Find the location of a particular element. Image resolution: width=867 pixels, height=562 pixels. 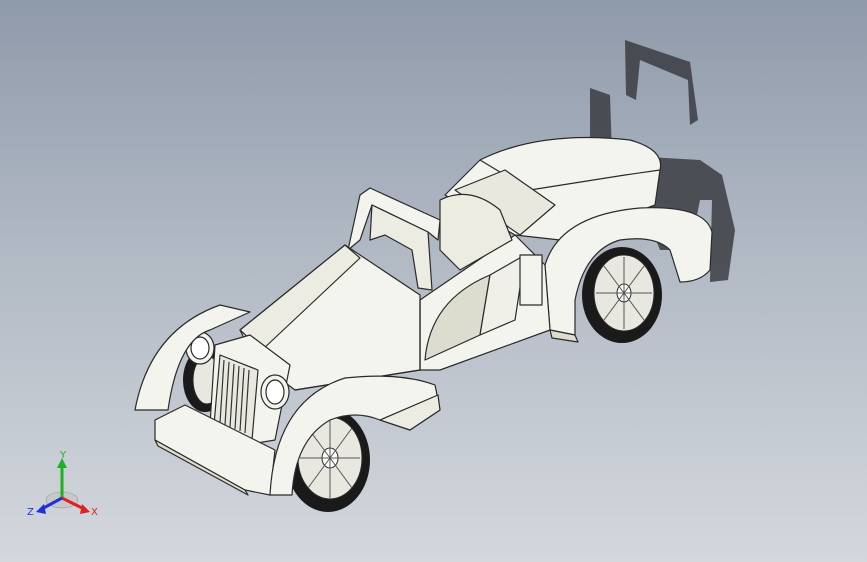

x-axis-label: X is located at coordinates (94, 512).